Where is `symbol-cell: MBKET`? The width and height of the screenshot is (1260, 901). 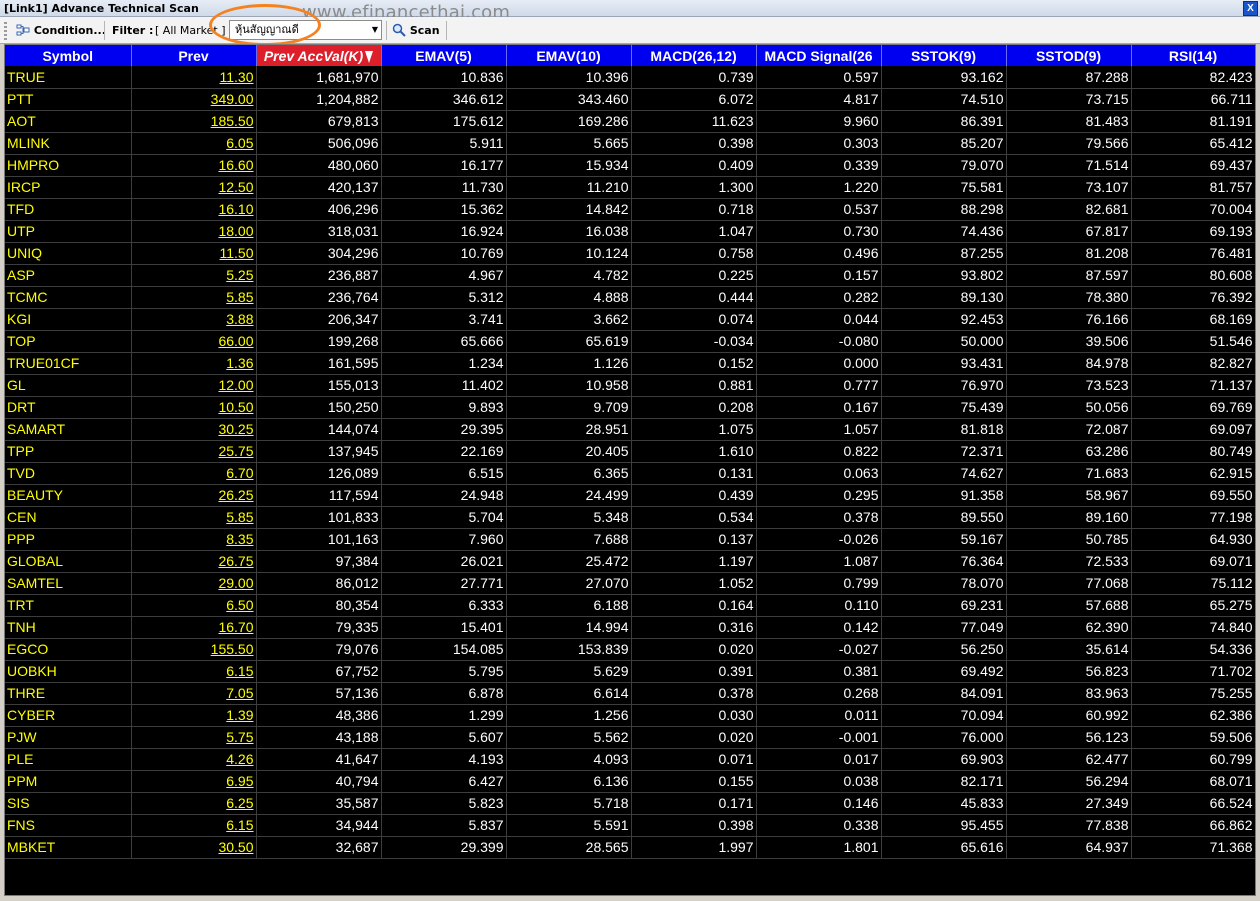
symbol-cell: MBKET is located at coordinates (68, 847).